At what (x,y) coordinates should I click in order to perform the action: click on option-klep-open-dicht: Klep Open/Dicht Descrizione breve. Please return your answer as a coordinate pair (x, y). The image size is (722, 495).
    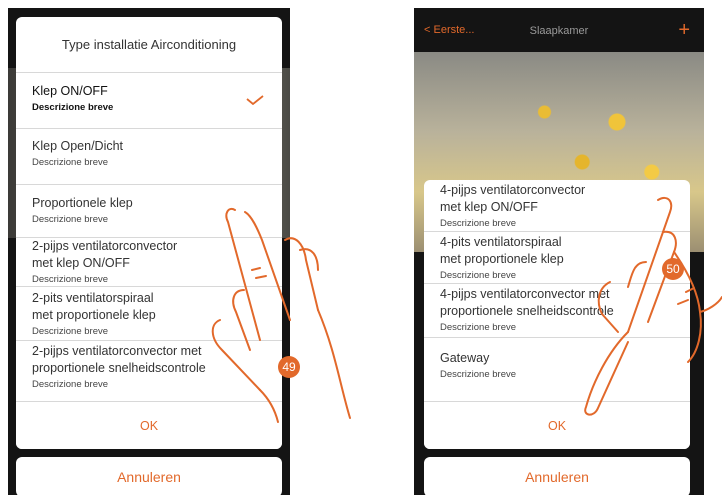
    Looking at the image, I should click on (149, 157).